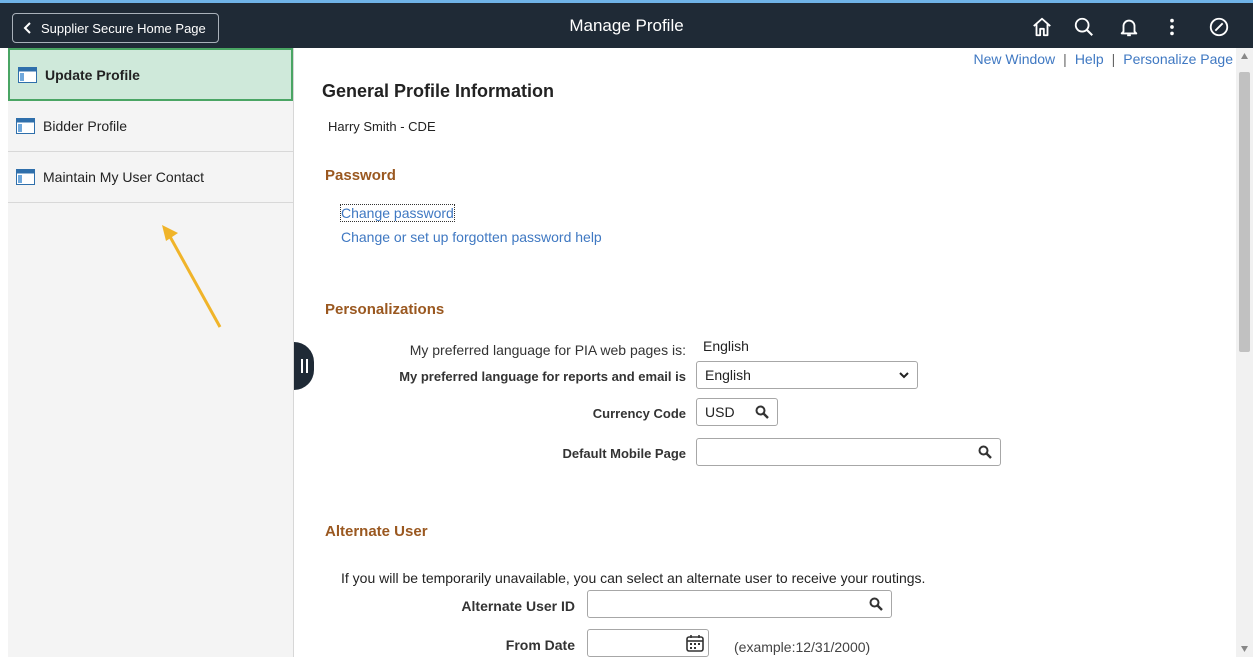  I want to click on password-section-title: Password, so click(360, 175).